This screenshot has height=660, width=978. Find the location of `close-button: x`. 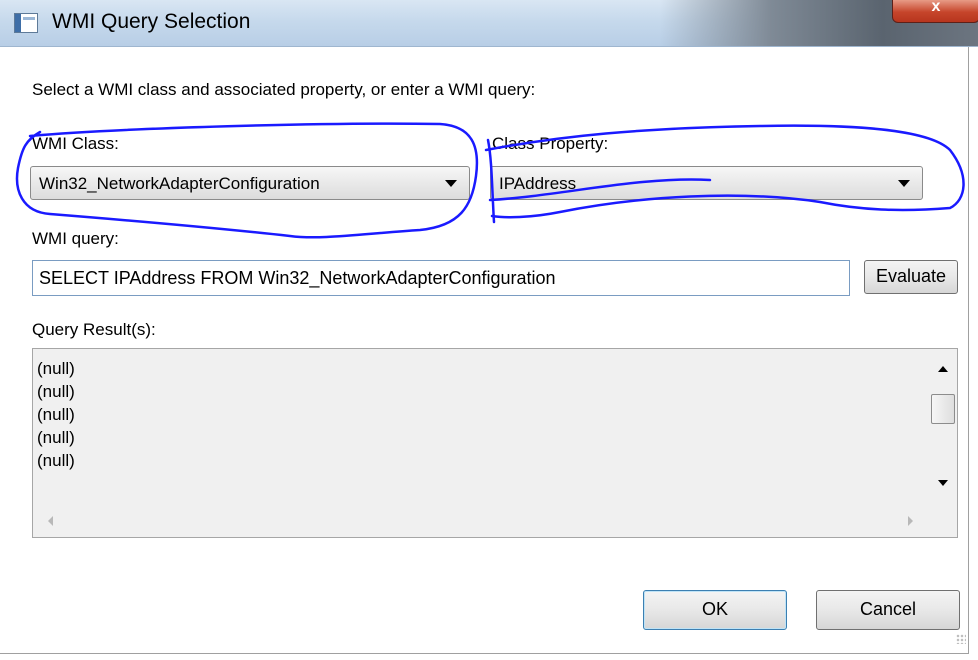

close-button: x is located at coordinates (935, 11).